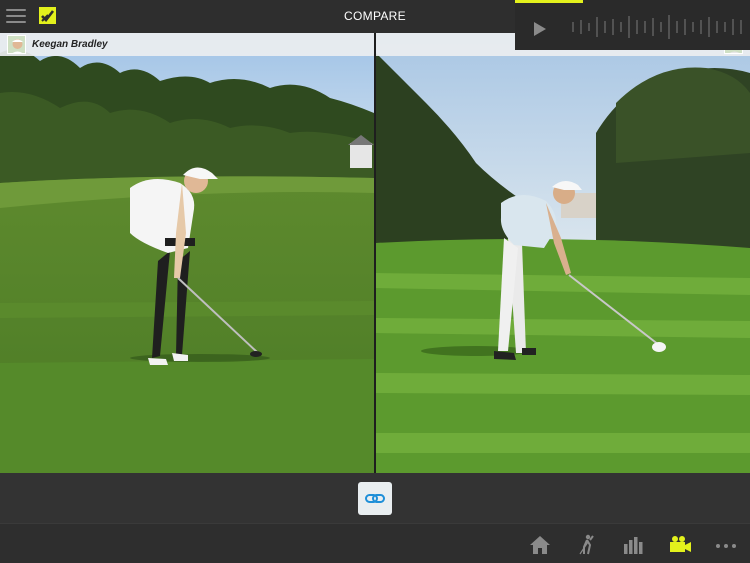 This screenshot has height=563, width=750. I want to click on golfer-icon, so click(586, 544).